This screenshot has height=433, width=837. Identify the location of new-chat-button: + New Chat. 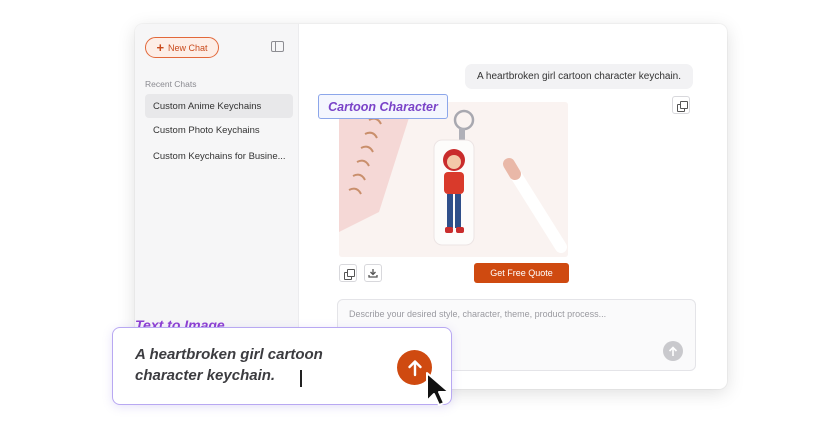
(182, 47).